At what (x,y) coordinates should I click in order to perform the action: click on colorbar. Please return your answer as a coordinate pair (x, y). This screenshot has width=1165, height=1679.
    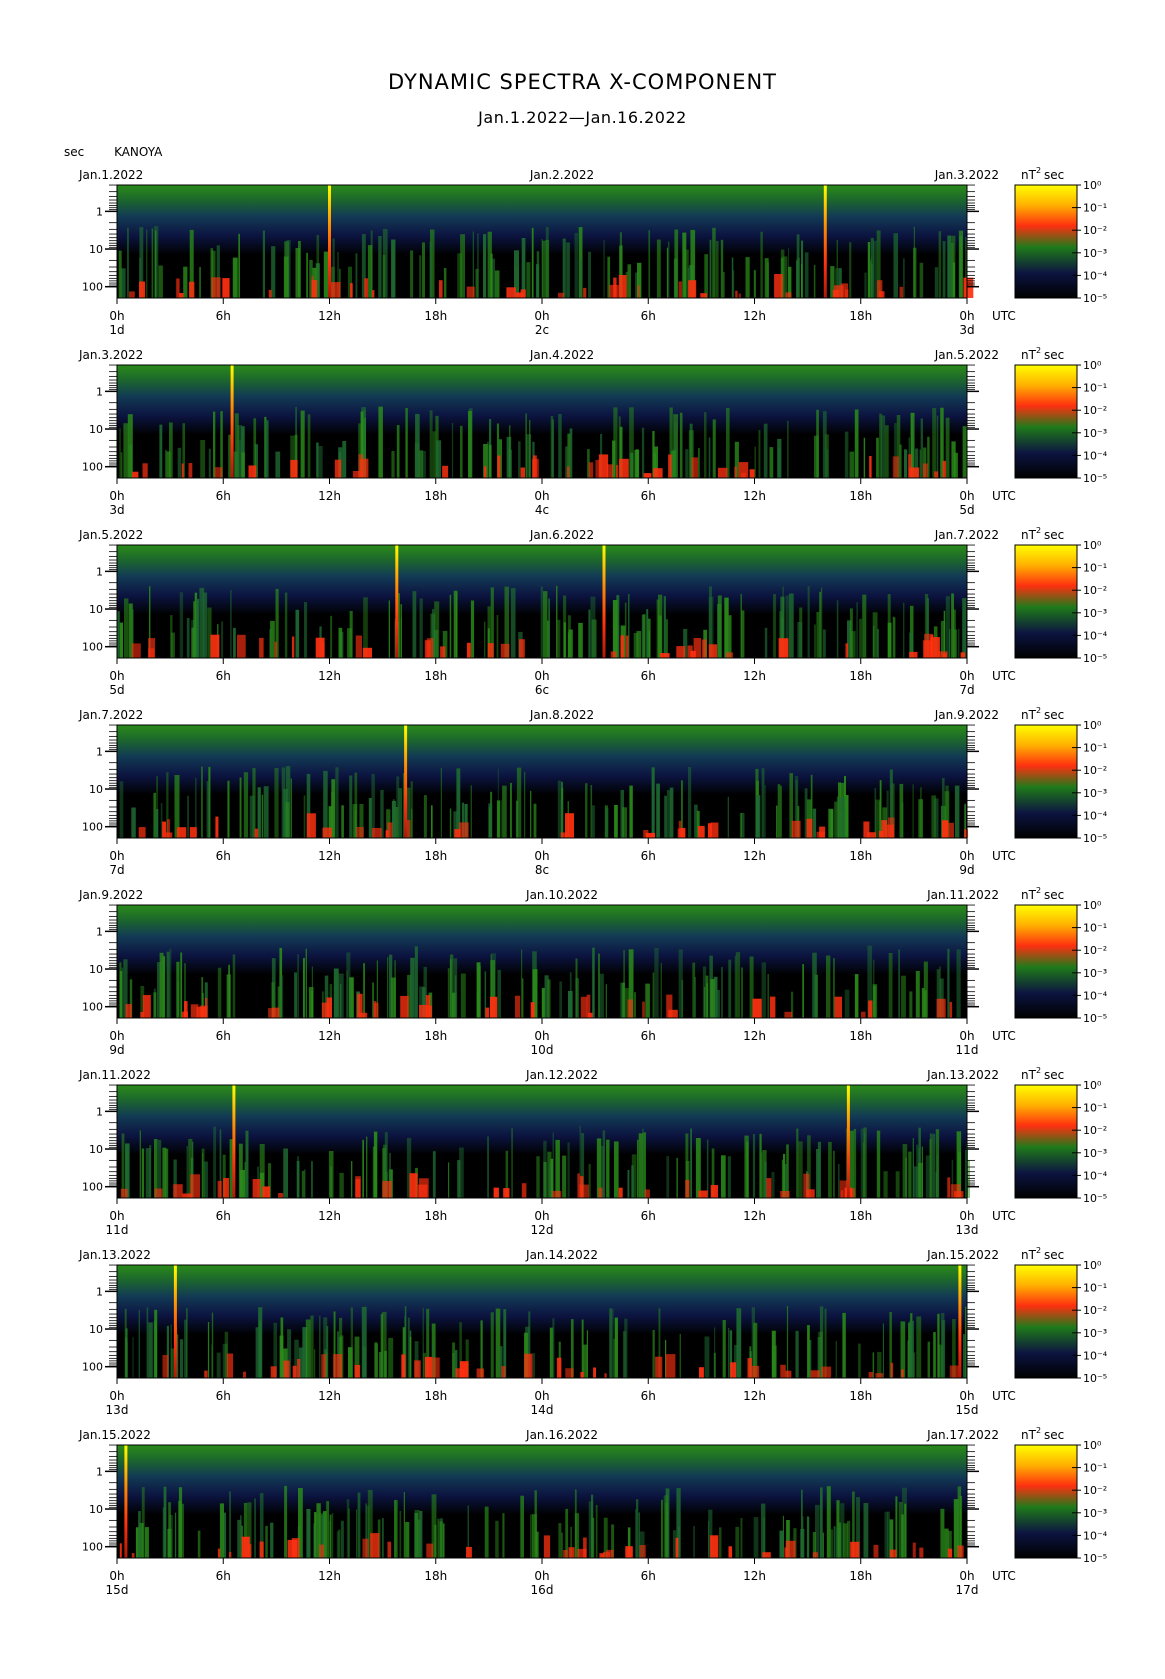
    Looking at the image, I should click on (1046, 961).